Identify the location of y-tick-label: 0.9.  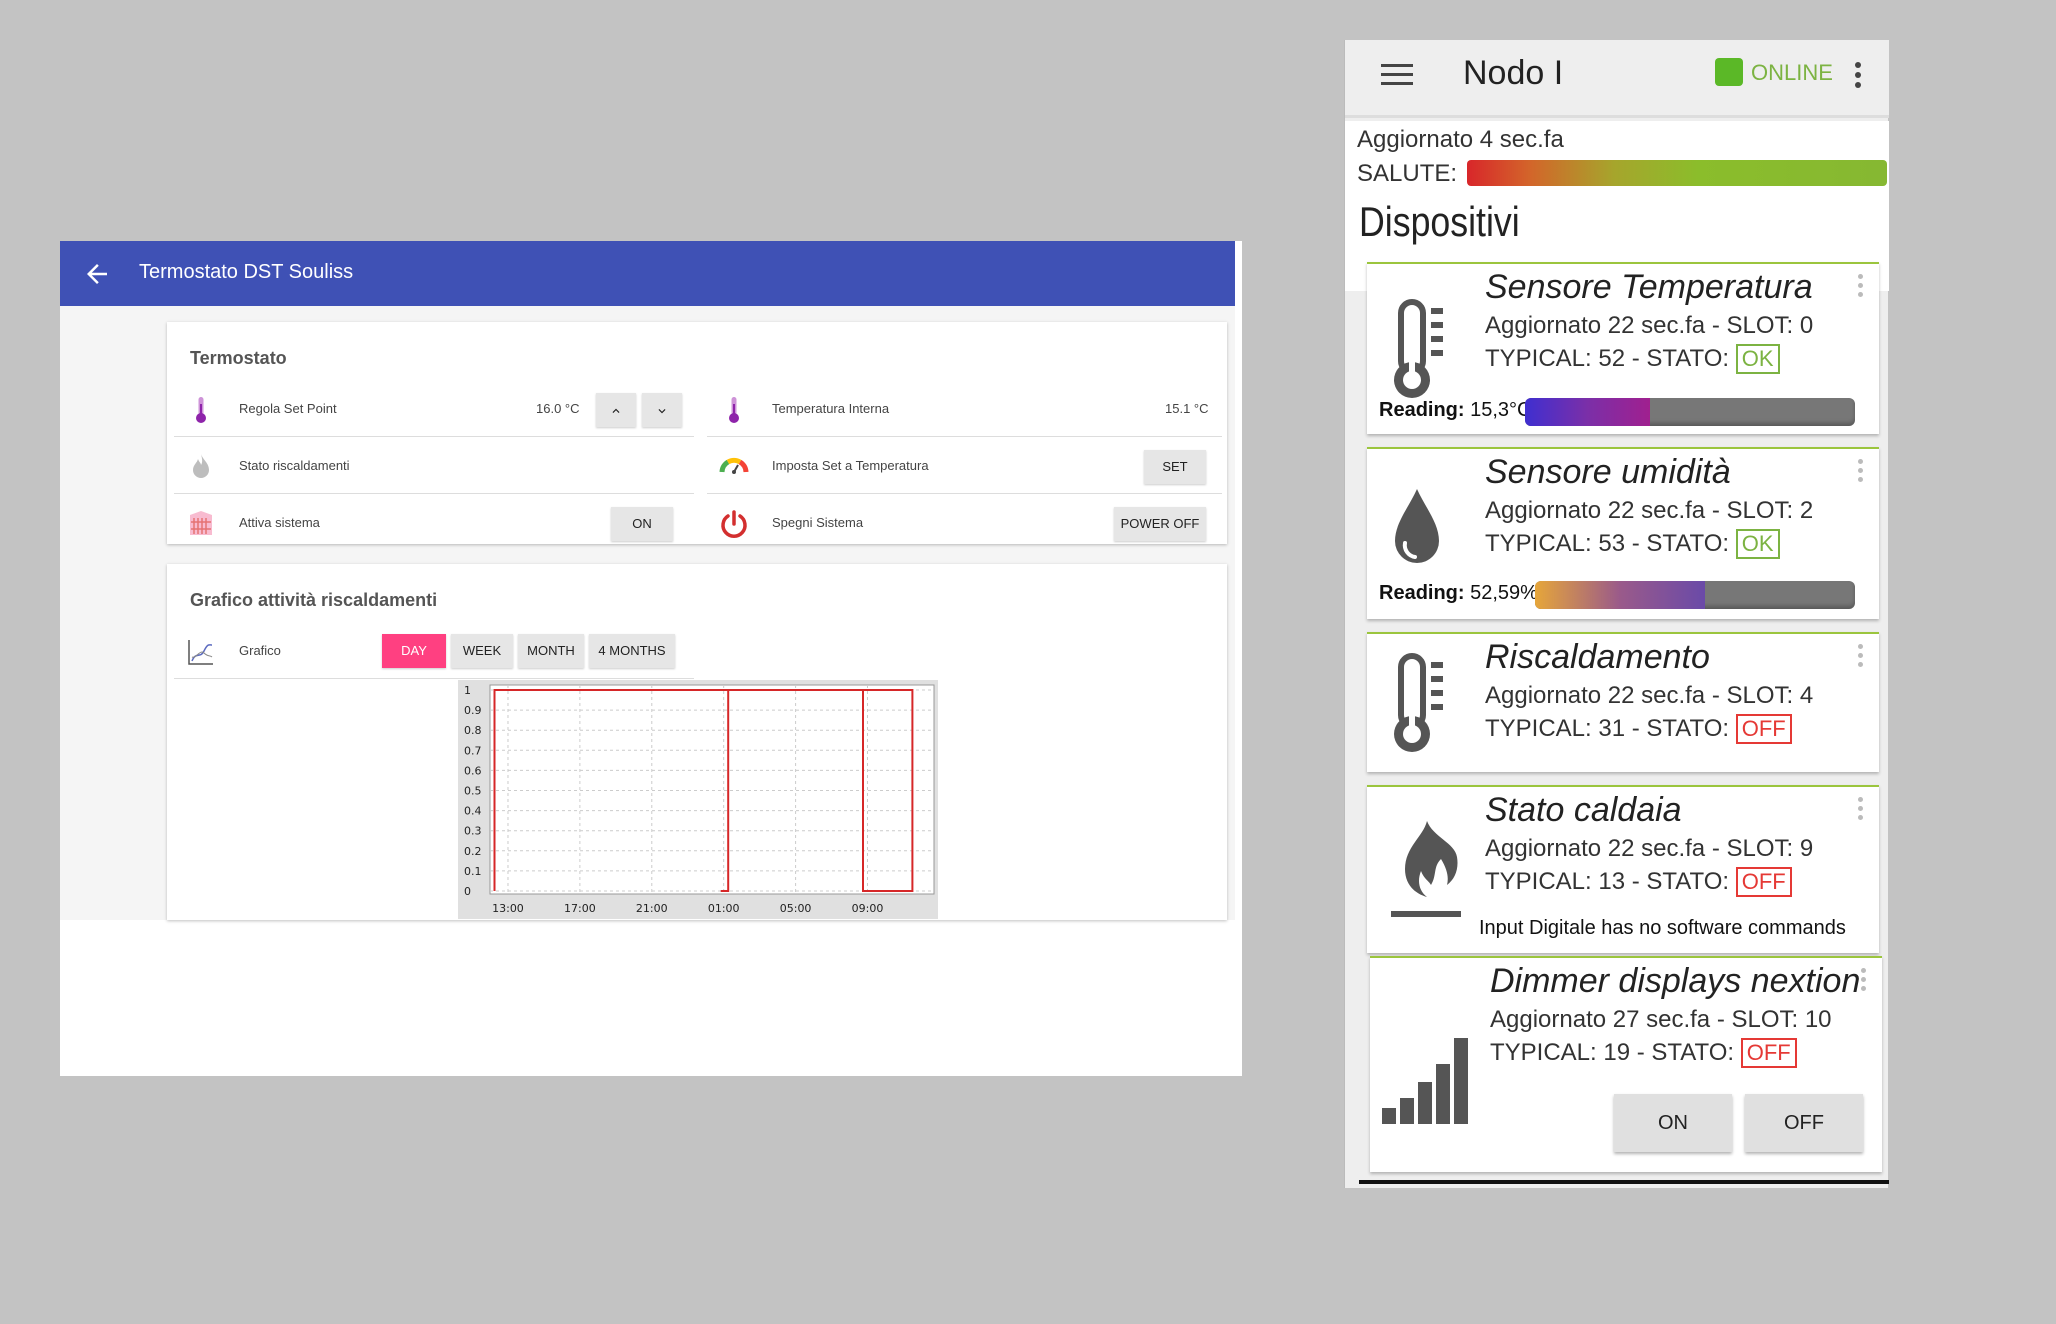
(473, 710).